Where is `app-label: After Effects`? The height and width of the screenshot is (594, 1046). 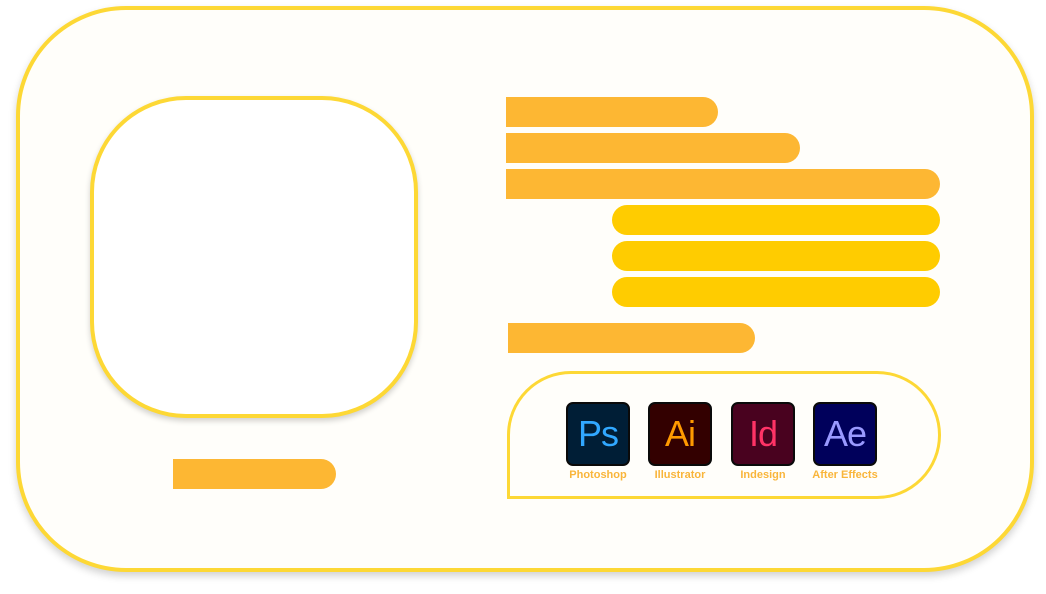 app-label: After Effects is located at coordinates (845, 475).